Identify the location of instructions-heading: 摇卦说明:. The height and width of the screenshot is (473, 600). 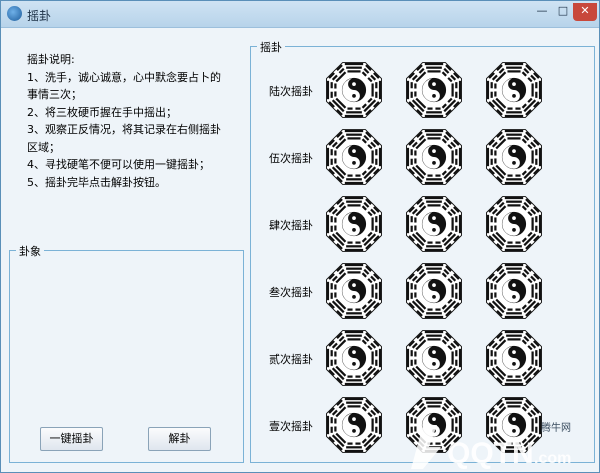
(51, 59).